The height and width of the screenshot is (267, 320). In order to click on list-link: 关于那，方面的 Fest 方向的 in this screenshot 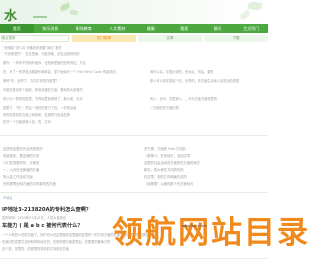, I will do `click(203, 149)`.